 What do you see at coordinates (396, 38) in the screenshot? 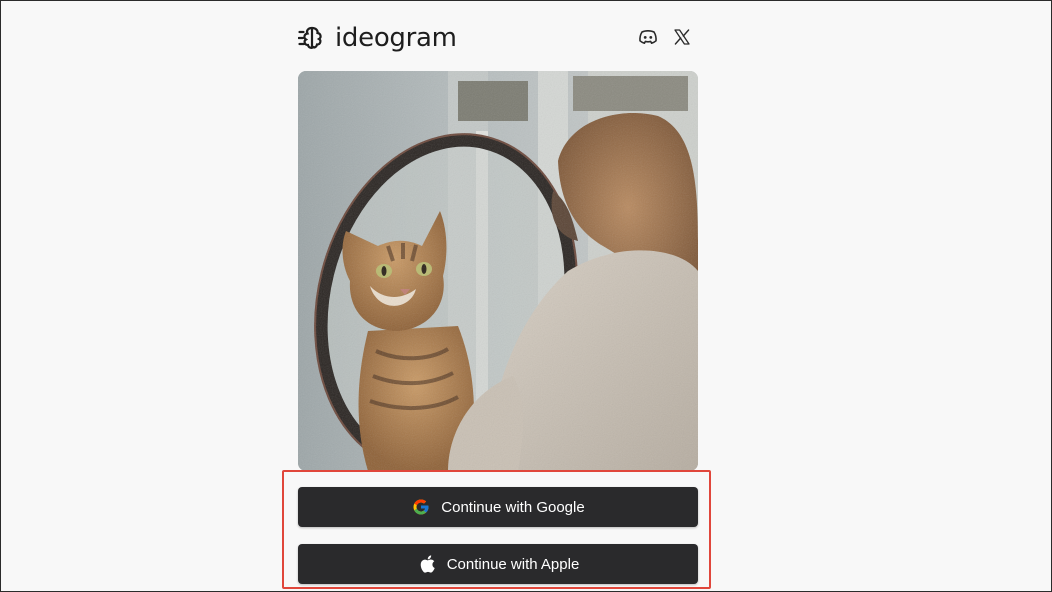
I see `brand-name: ideogram` at bounding box center [396, 38].